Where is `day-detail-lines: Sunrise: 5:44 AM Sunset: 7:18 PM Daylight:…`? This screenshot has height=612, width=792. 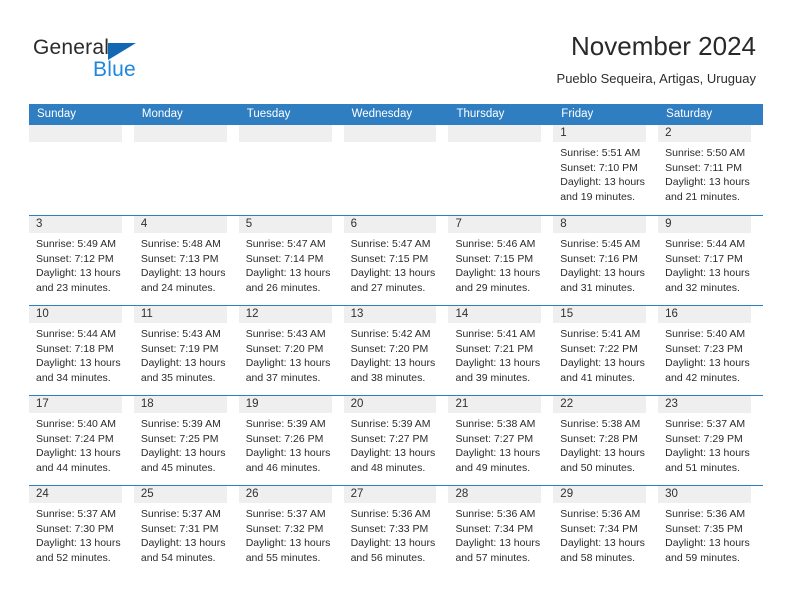
day-detail-lines: Sunrise: 5:44 AM Sunset: 7:18 PM Daylight:… is located at coordinates (78, 354).